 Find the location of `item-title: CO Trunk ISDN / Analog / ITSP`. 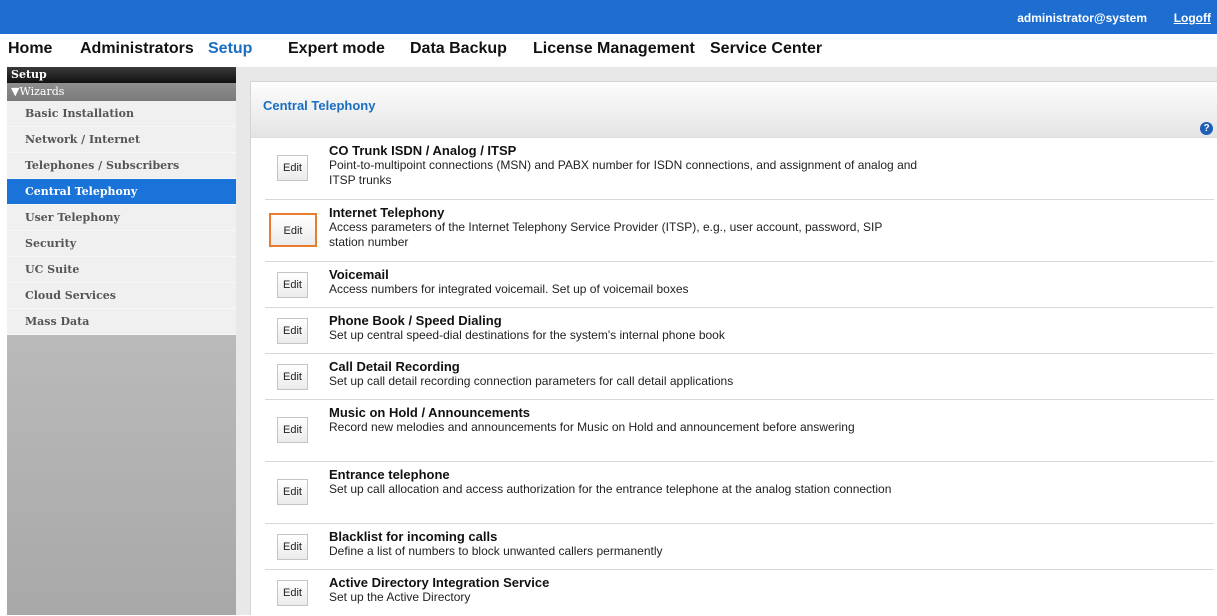

item-title: CO Trunk ISDN / Analog / ITSP is located at coordinates (423, 150).